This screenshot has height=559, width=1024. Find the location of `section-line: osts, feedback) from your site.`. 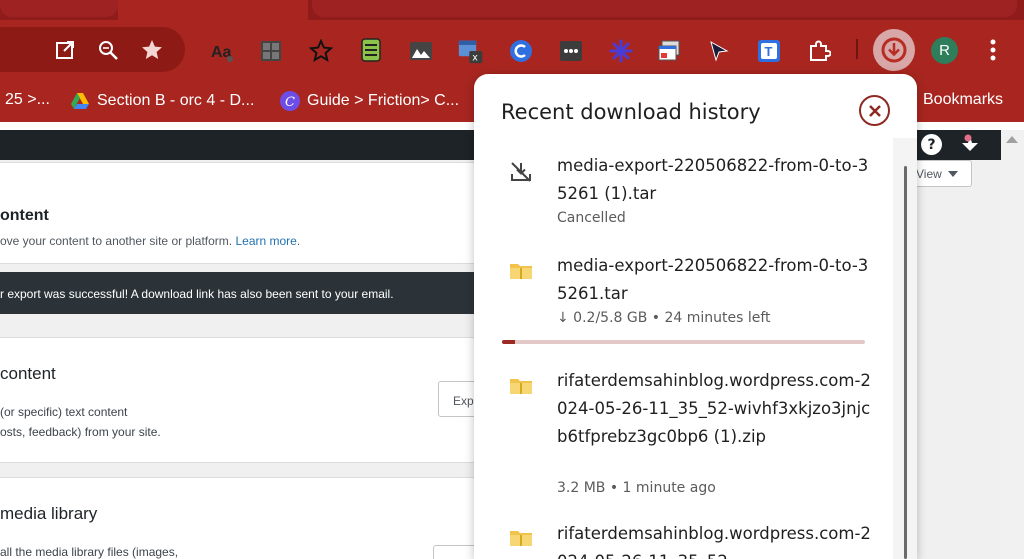

section-line: osts, feedback) from your site. is located at coordinates (80, 432).